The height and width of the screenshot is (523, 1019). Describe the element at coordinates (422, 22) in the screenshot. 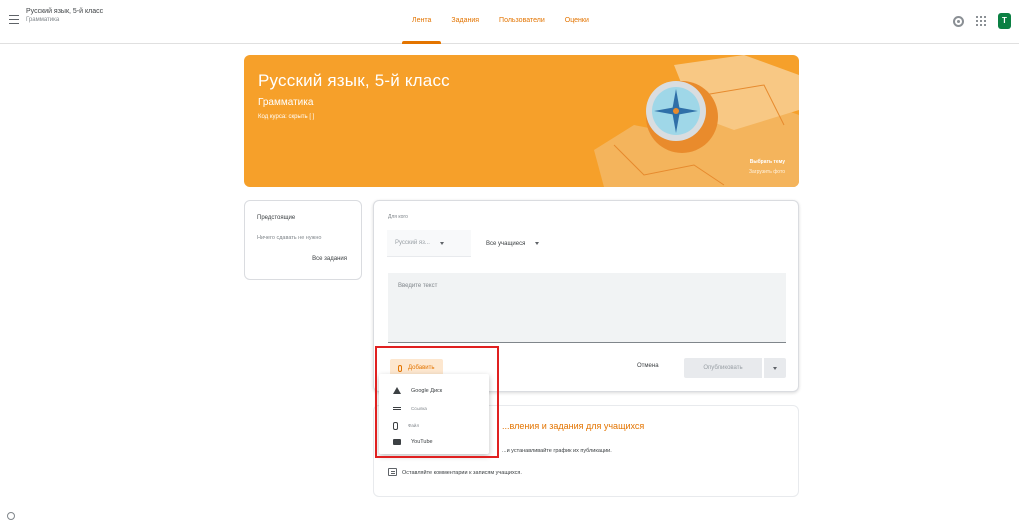

I see `tab-stream: Лента` at that location.